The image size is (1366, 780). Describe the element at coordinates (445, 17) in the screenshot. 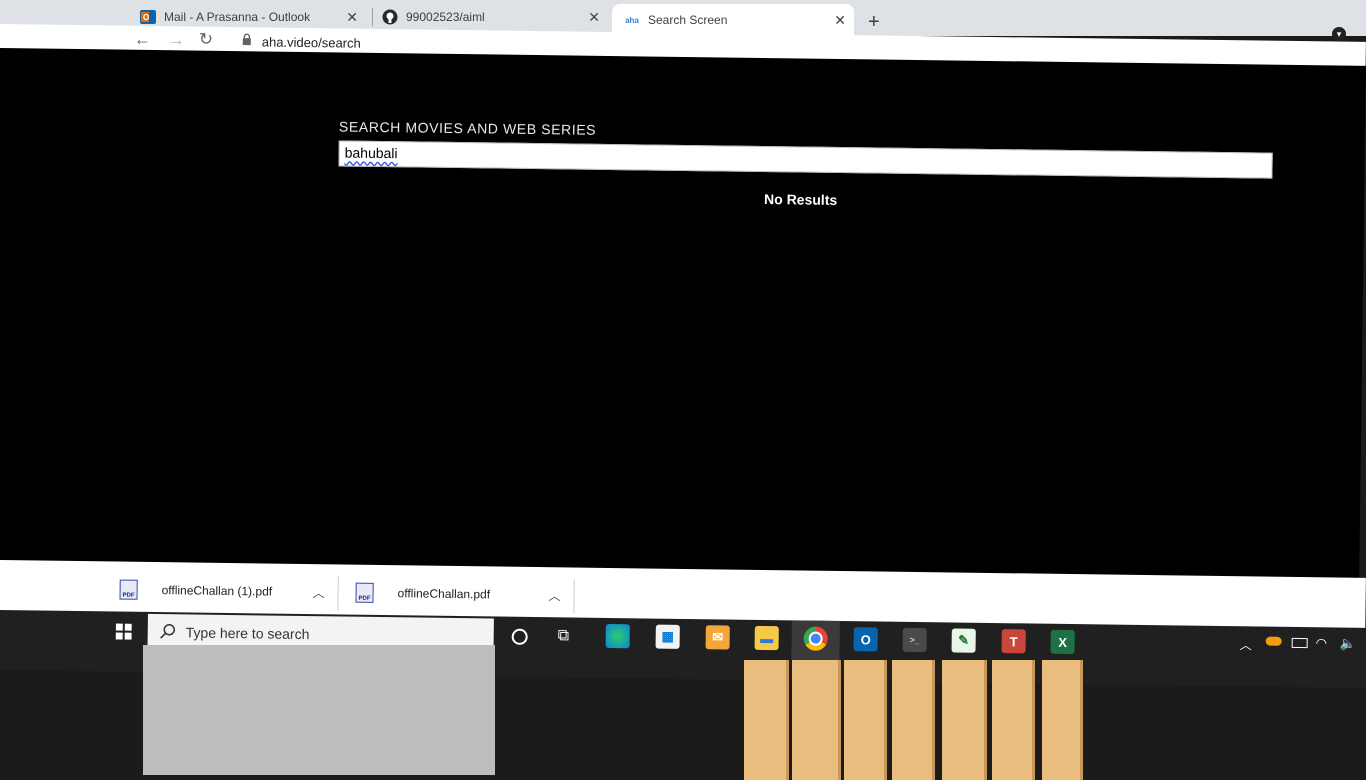

I see `tab-title: 99002523/aiml` at that location.